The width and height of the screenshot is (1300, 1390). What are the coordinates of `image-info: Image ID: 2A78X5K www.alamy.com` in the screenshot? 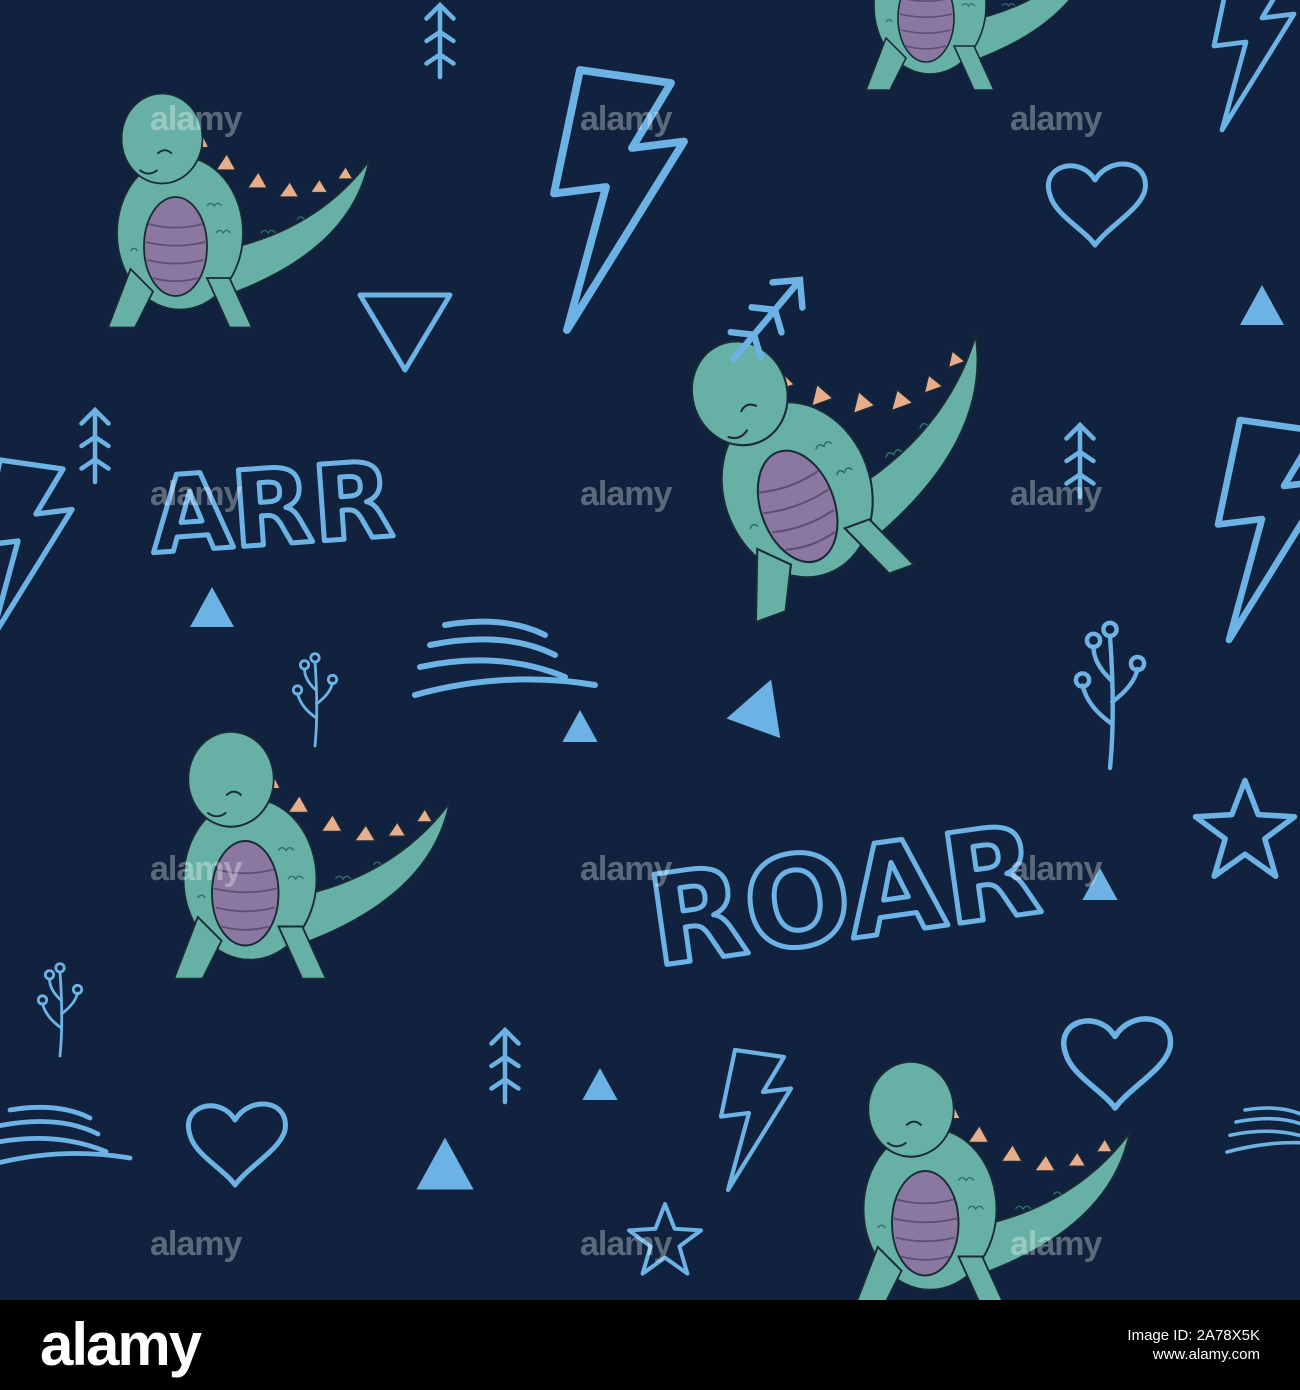 It's located at (1193, 1345).